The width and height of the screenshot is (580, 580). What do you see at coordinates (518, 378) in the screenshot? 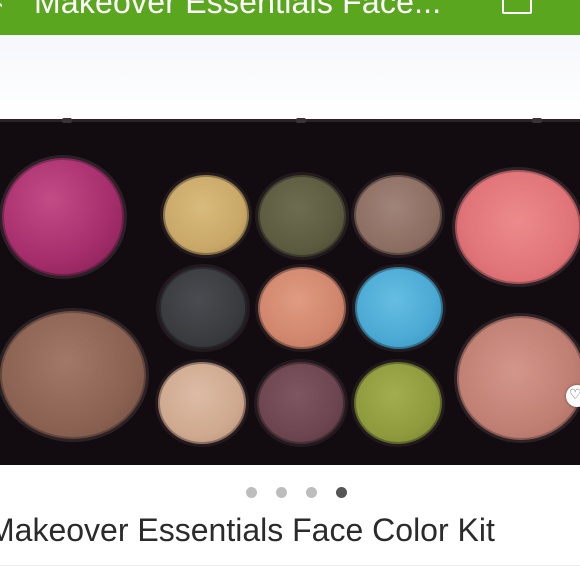
I see `pan-blush-peach` at bounding box center [518, 378].